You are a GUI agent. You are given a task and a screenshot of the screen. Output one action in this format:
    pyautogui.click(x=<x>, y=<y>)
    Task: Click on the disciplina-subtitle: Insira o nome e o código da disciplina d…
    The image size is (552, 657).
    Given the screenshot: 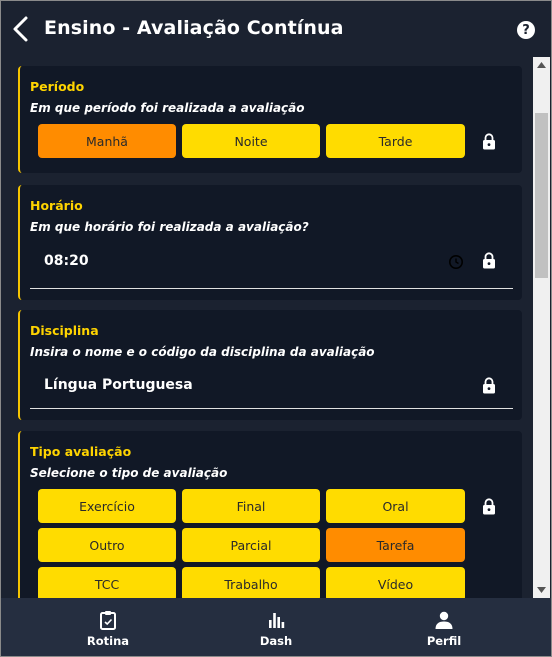 What is the action you would take?
    pyautogui.click(x=202, y=352)
    